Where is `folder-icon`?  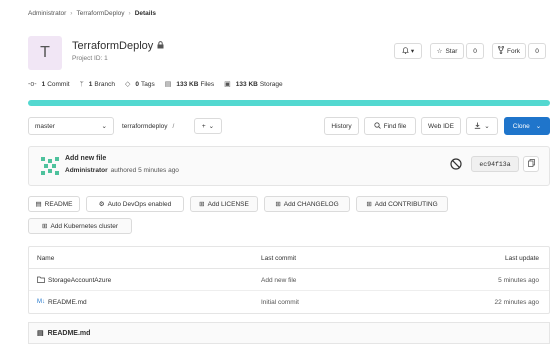 folder-icon is located at coordinates (41, 280).